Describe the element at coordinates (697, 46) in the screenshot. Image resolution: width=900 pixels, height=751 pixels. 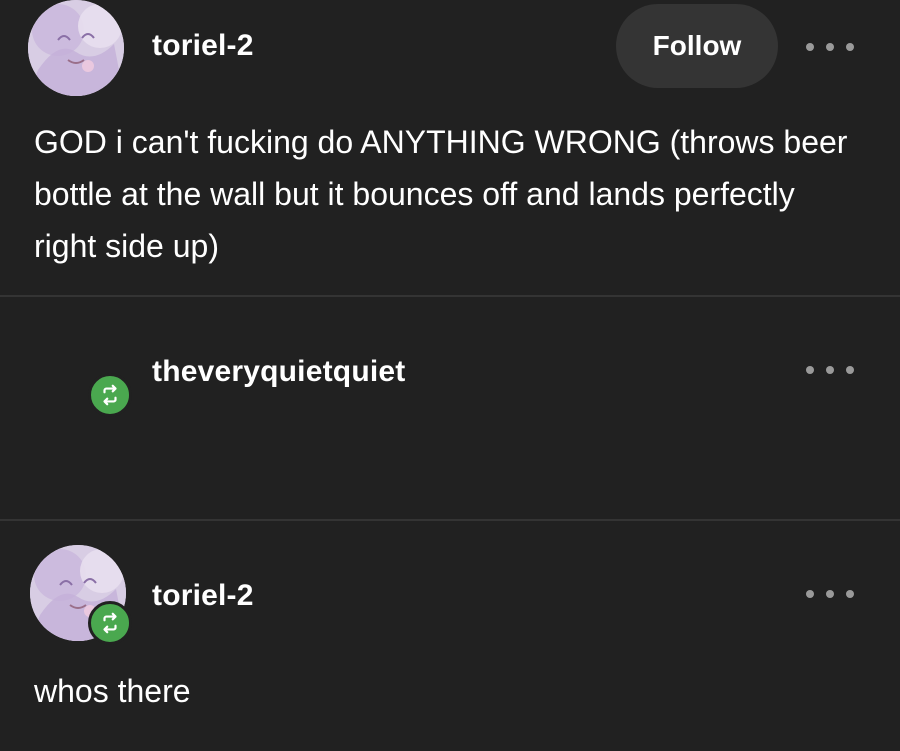
I see `follow-button: Follow` at that location.